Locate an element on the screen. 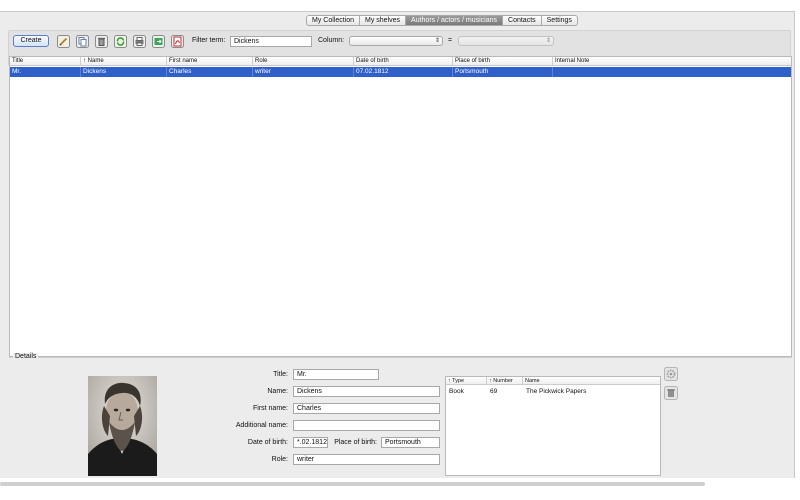 This screenshot has height=500, width=800. role-label: Role: is located at coordinates (279, 459).